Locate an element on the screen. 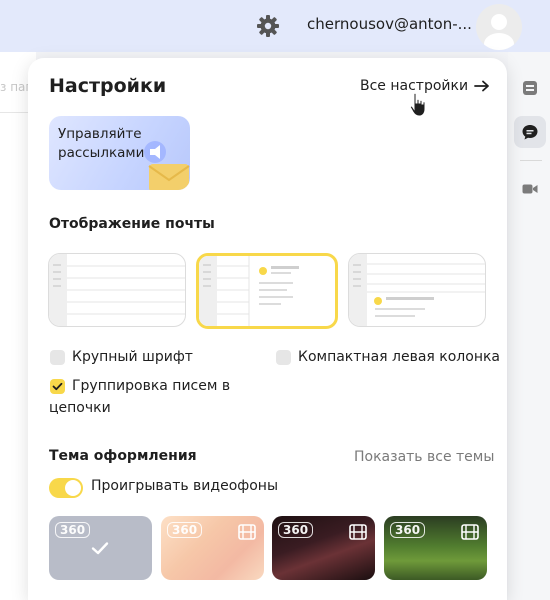 This screenshot has width=550, height=600. compact-left-column-checkbox is located at coordinates (283, 357).